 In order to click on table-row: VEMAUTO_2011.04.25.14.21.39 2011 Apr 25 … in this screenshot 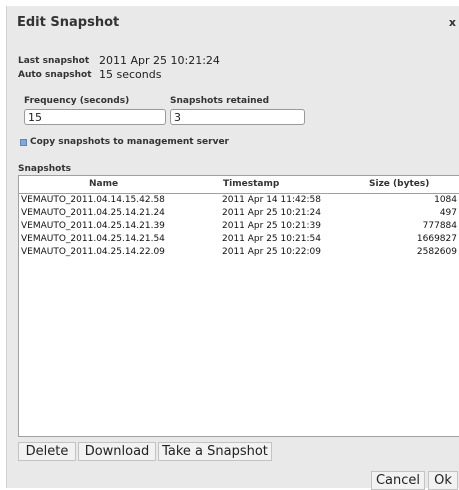, I will do `click(239, 226)`.